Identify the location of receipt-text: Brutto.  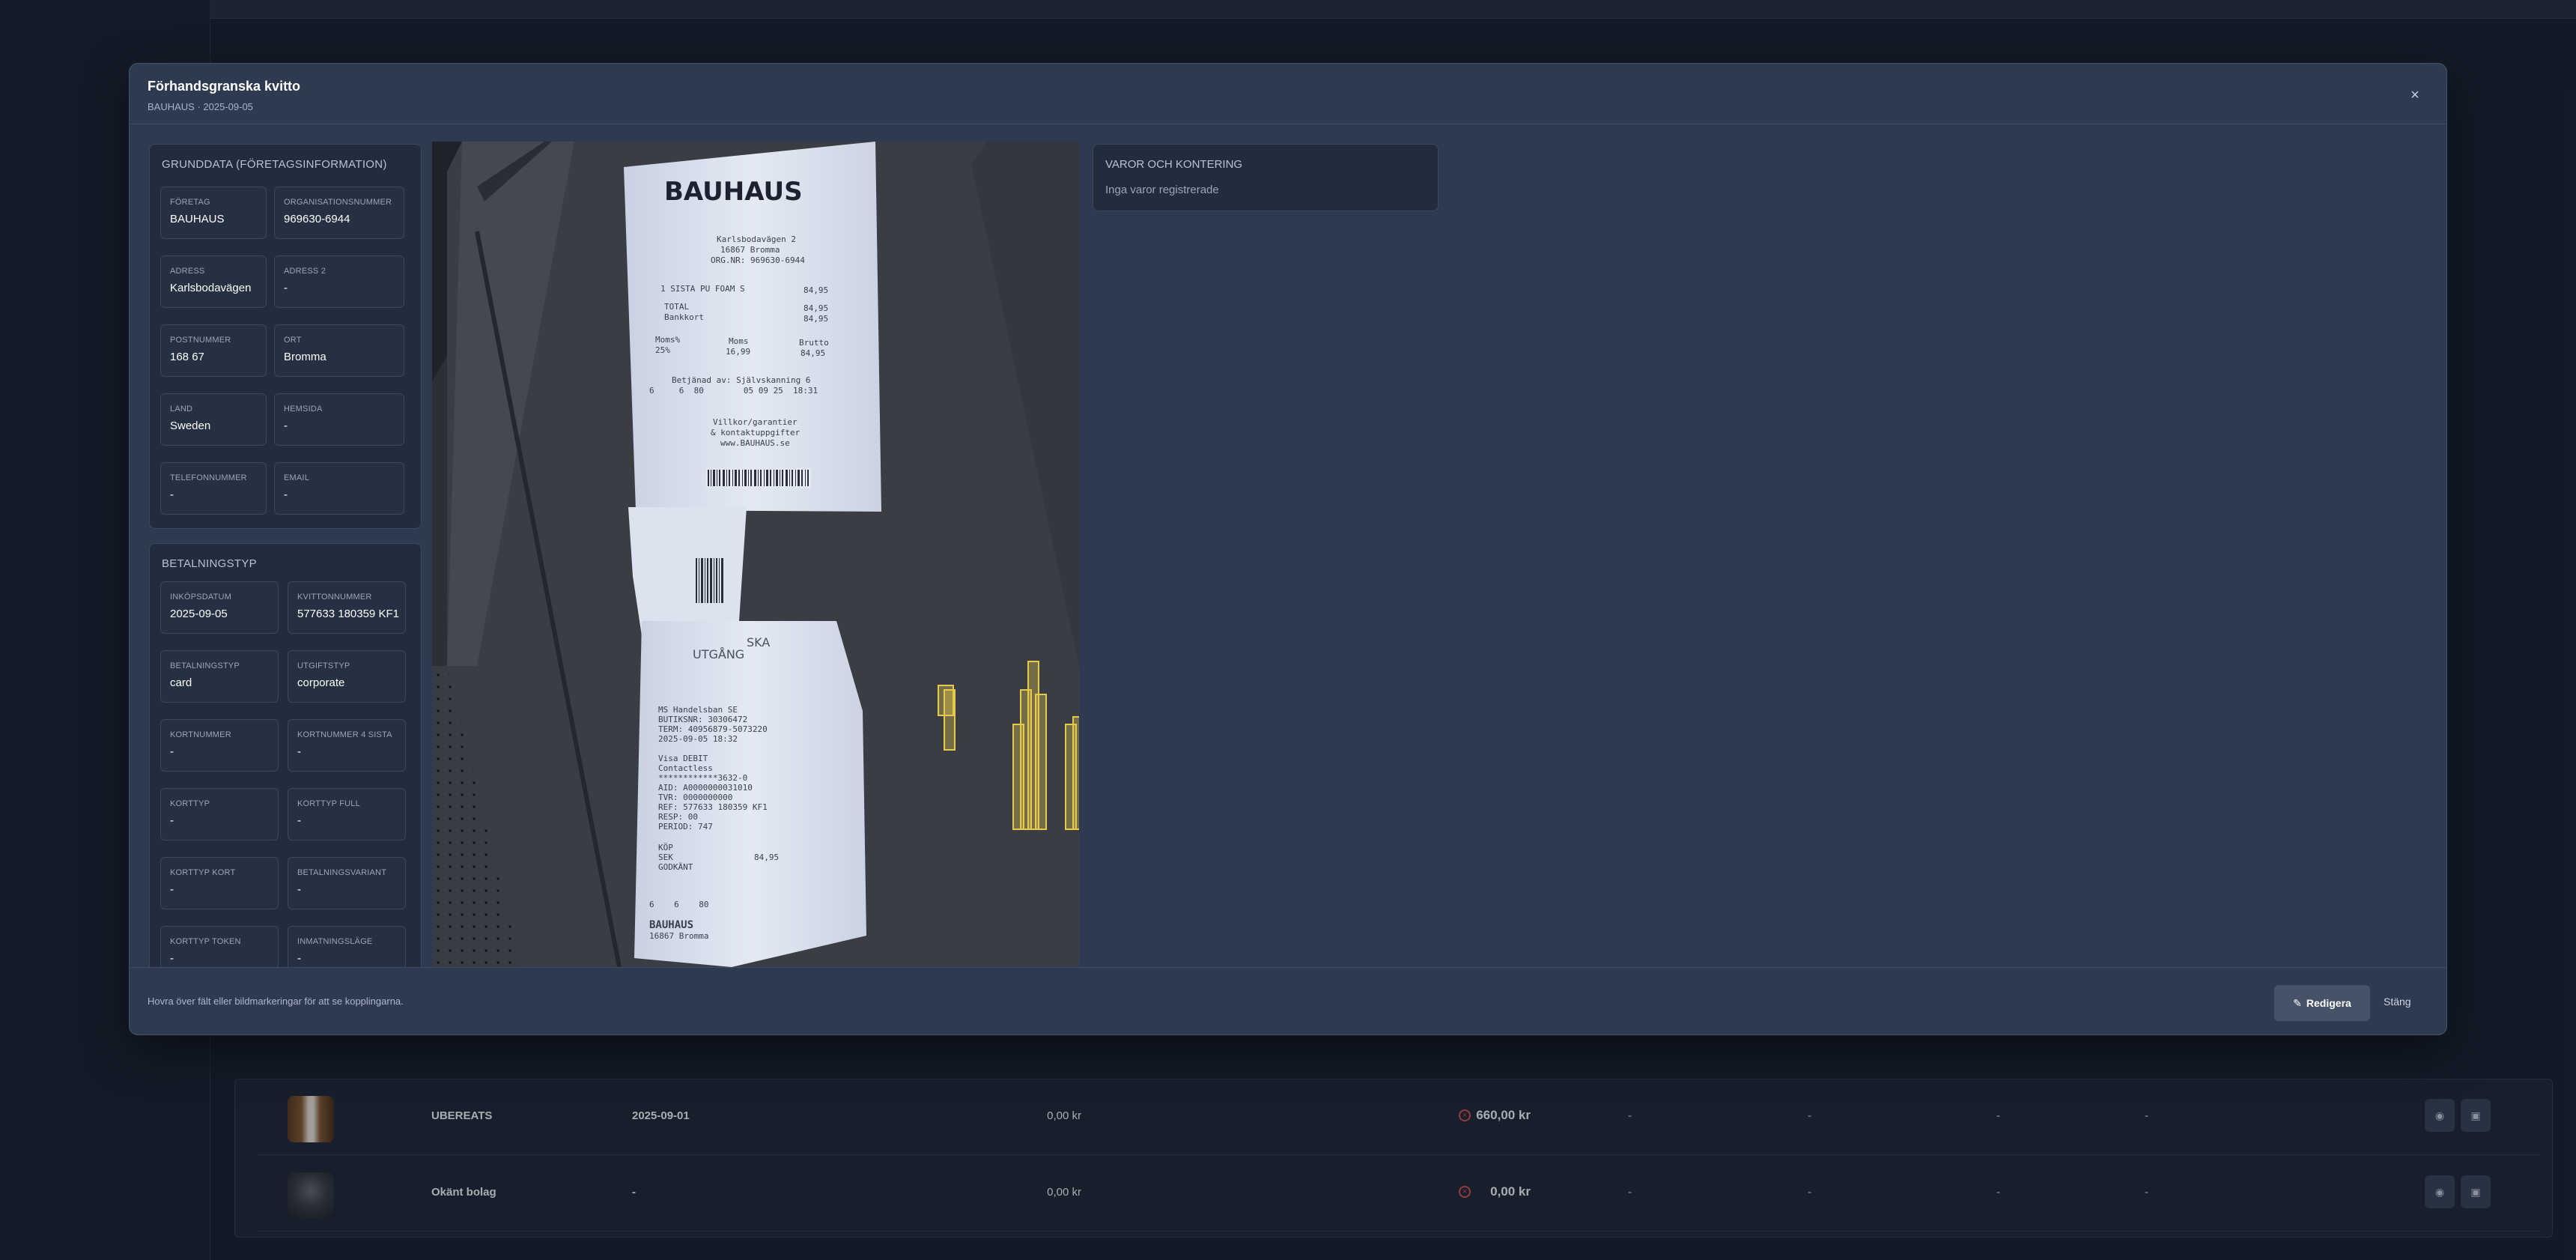
(814, 343).